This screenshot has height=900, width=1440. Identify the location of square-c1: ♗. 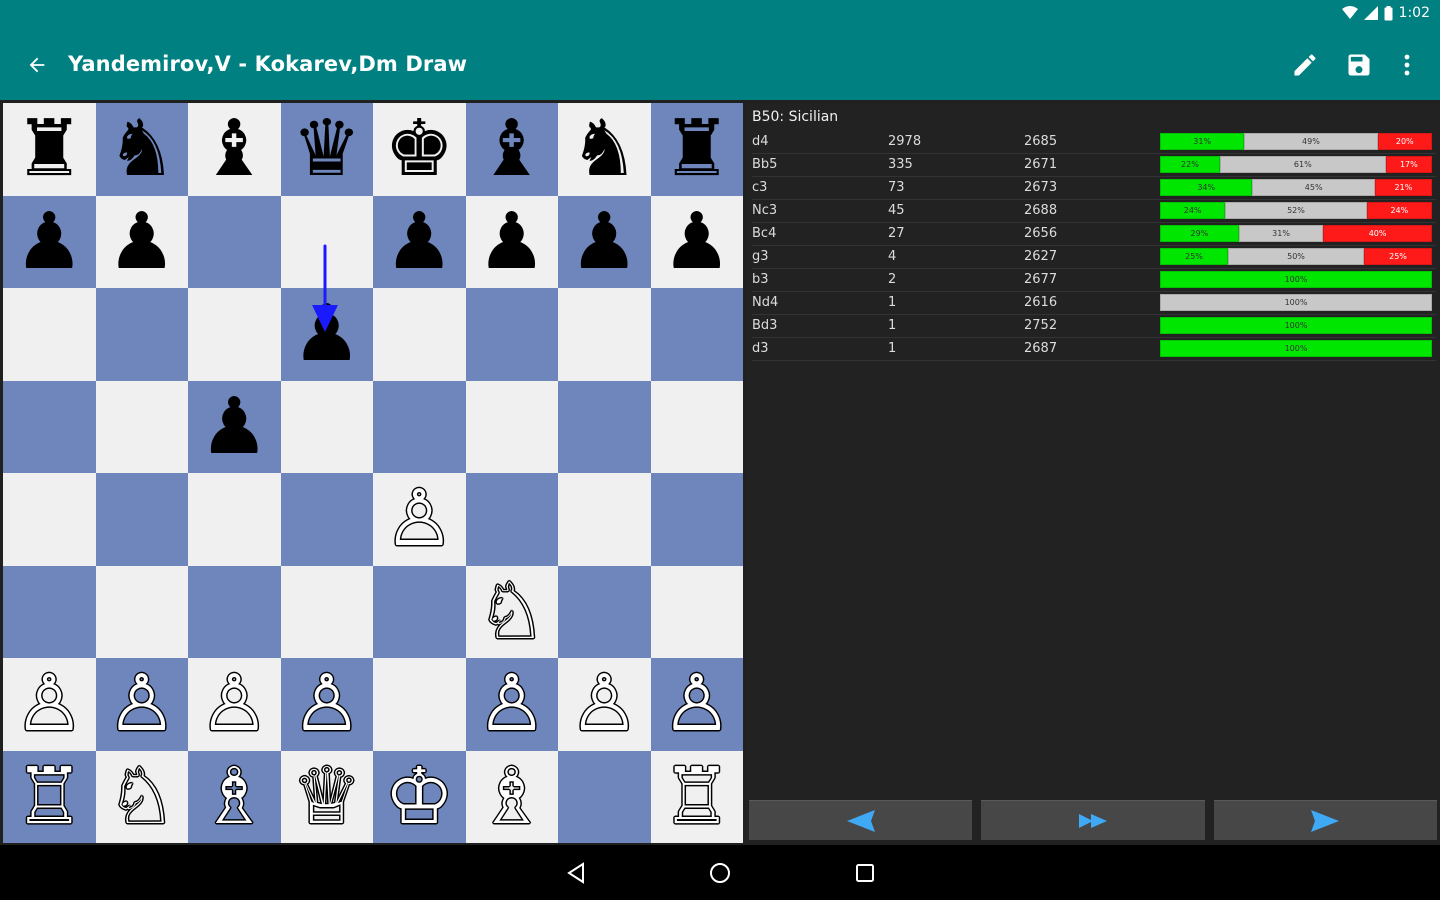
(234, 796).